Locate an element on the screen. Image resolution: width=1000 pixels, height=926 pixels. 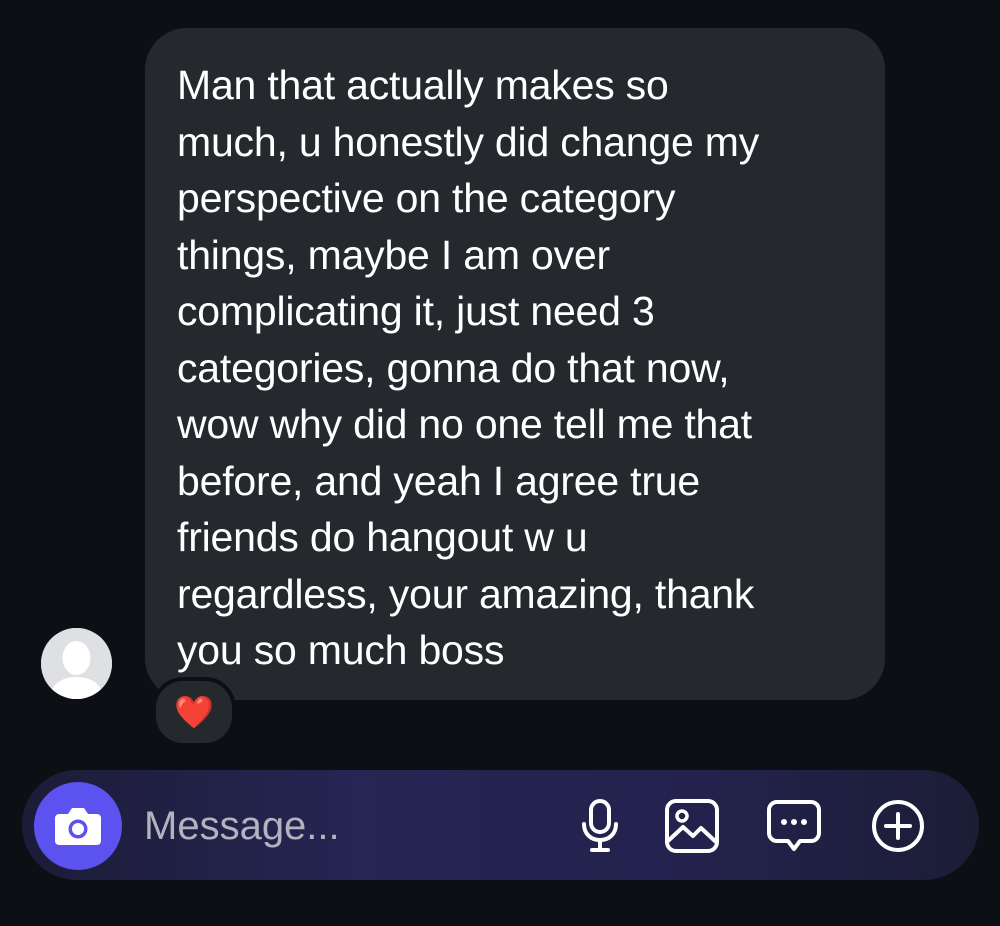
message-composer is located at coordinates (500, 825).